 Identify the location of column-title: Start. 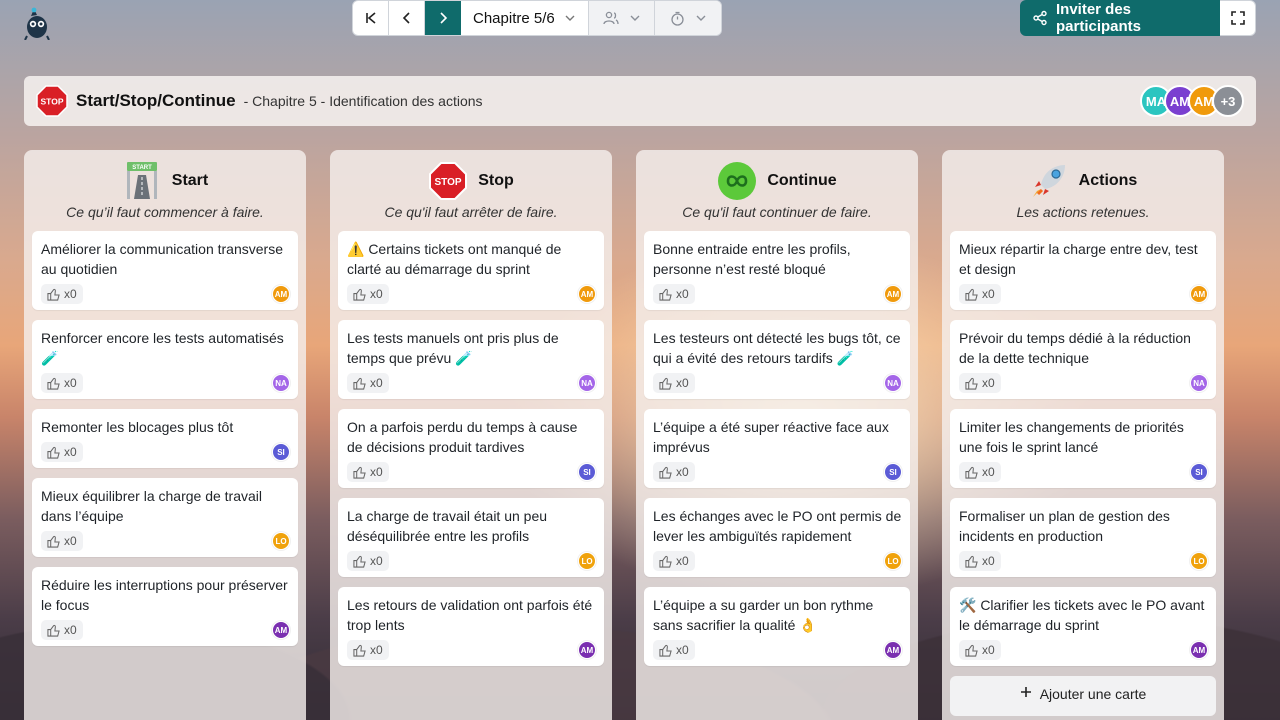
(190, 180).